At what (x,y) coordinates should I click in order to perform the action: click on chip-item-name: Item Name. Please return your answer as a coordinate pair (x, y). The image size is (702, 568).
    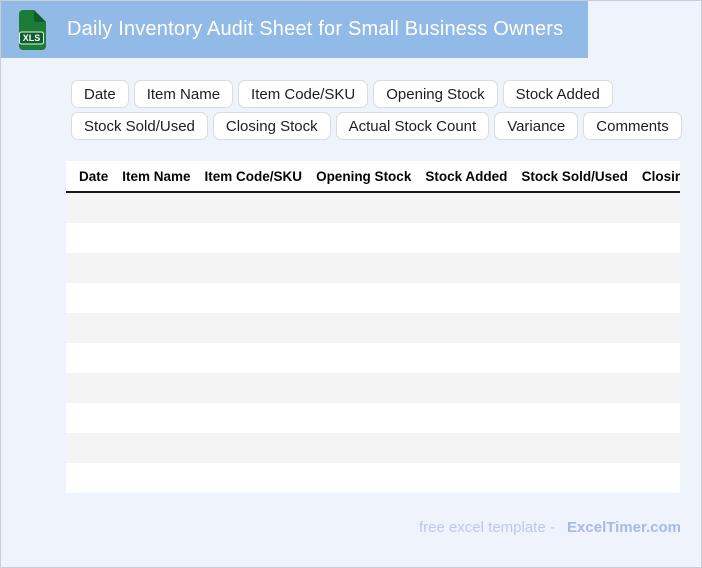
    Looking at the image, I should click on (183, 94).